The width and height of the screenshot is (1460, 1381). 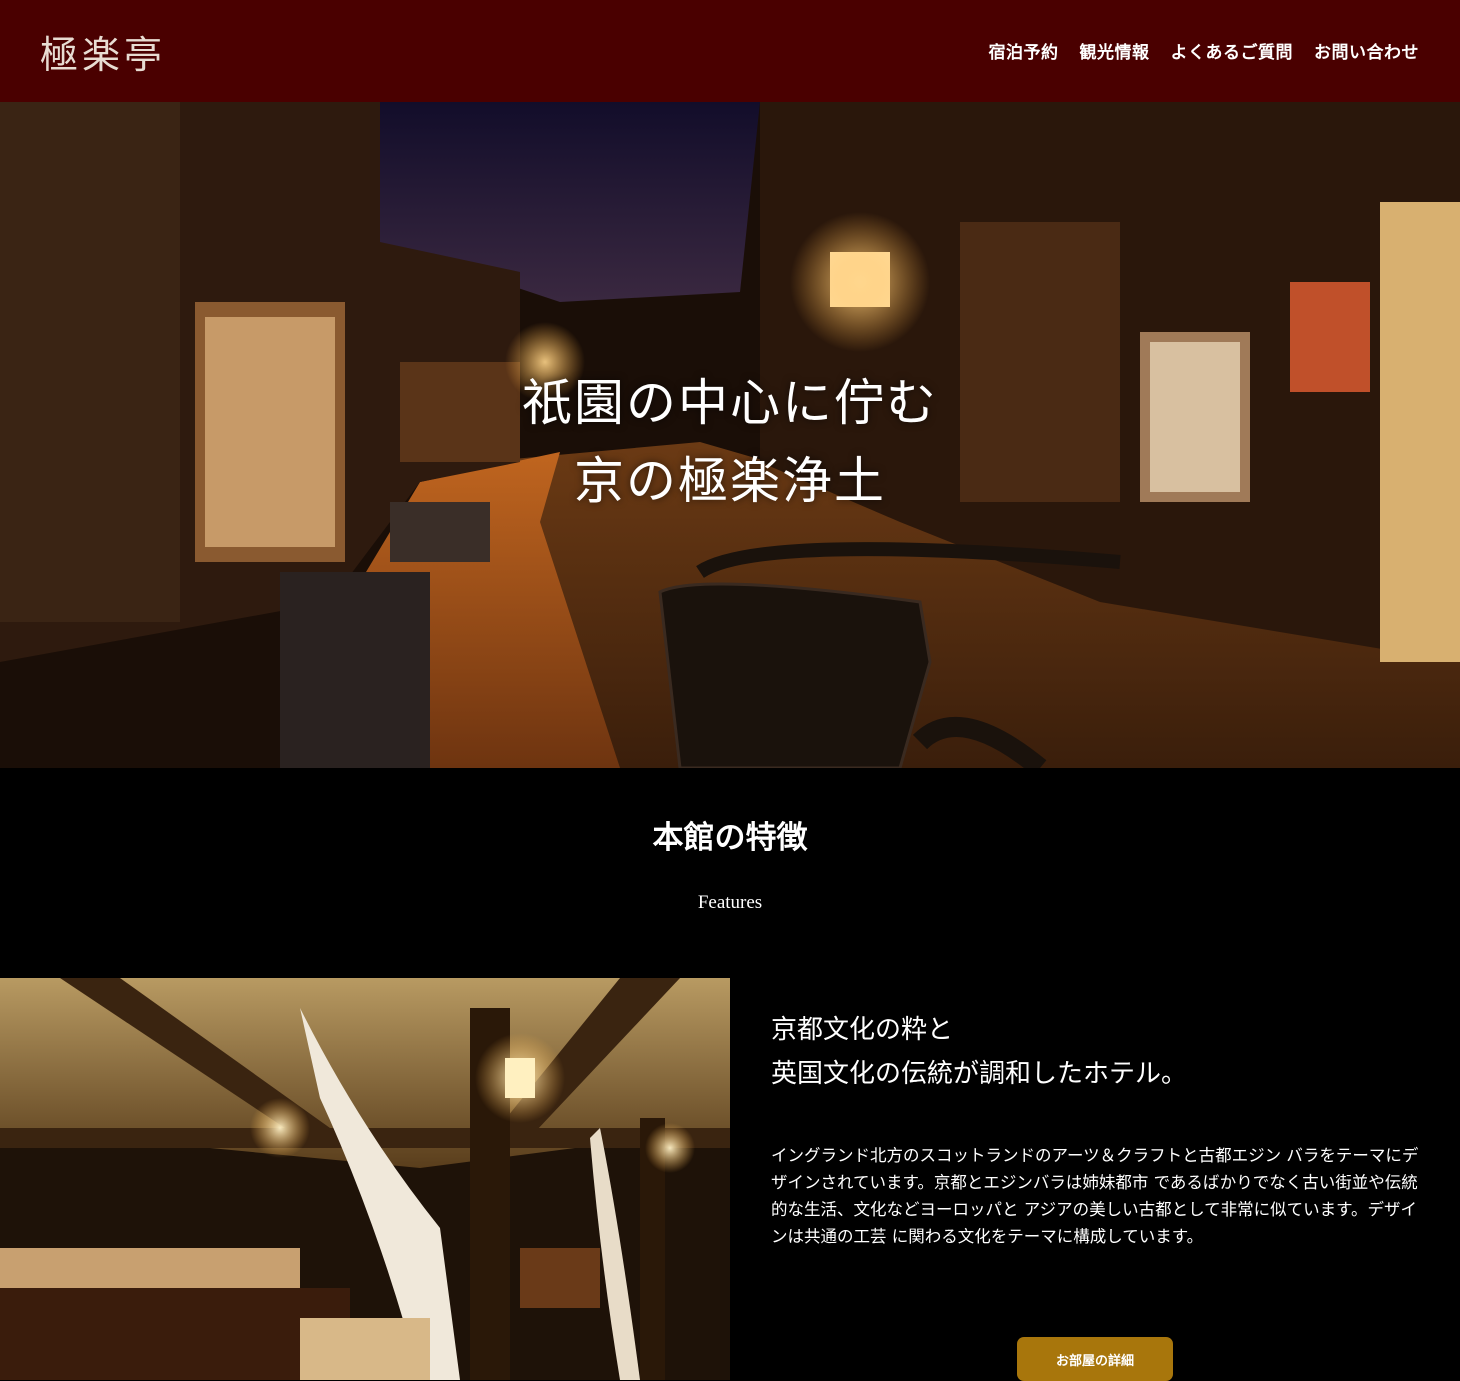 What do you see at coordinates (730, 403) in the screenshot?
I see `hero-title-line1: 祇園の中心に佇む` at bounding box center [730, 403].